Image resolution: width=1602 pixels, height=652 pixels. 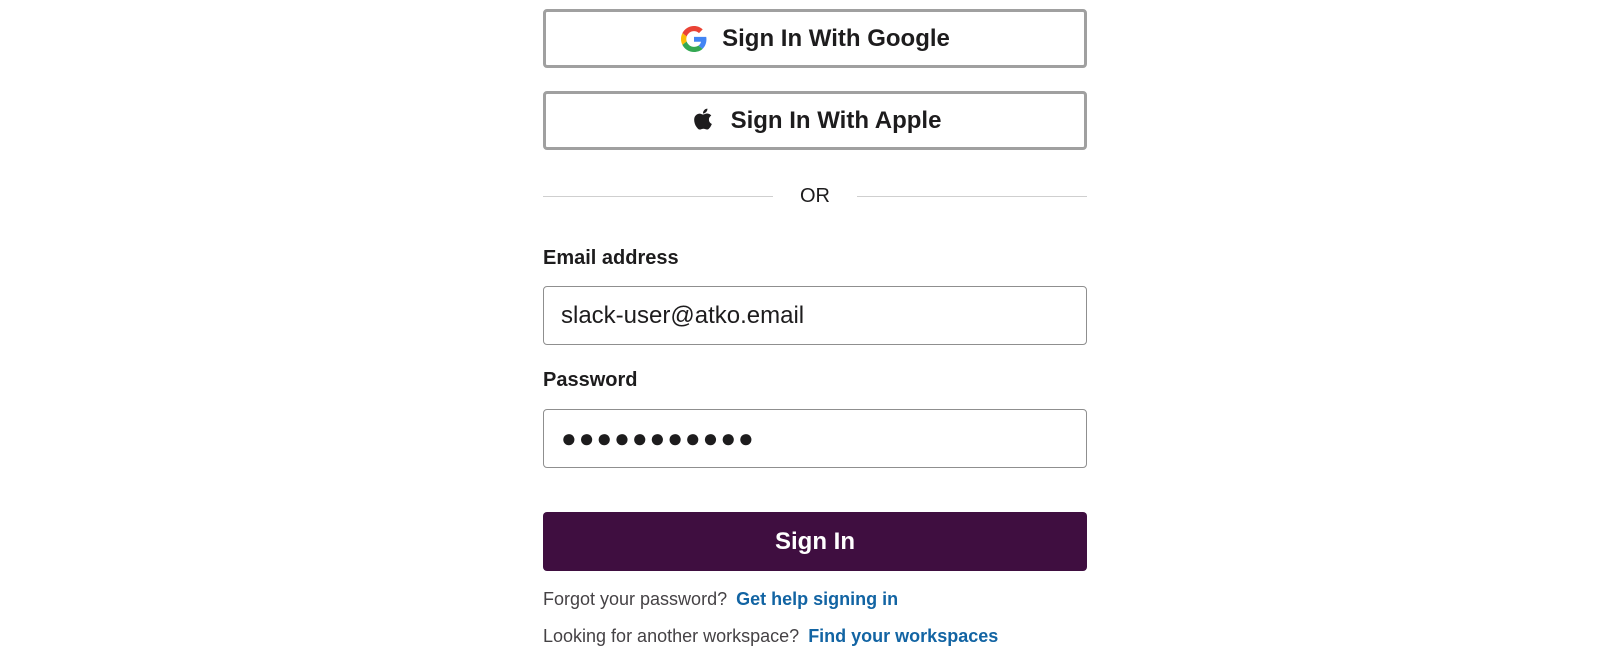 I want to click on email-label: Email address, so click(x=611, y=258).